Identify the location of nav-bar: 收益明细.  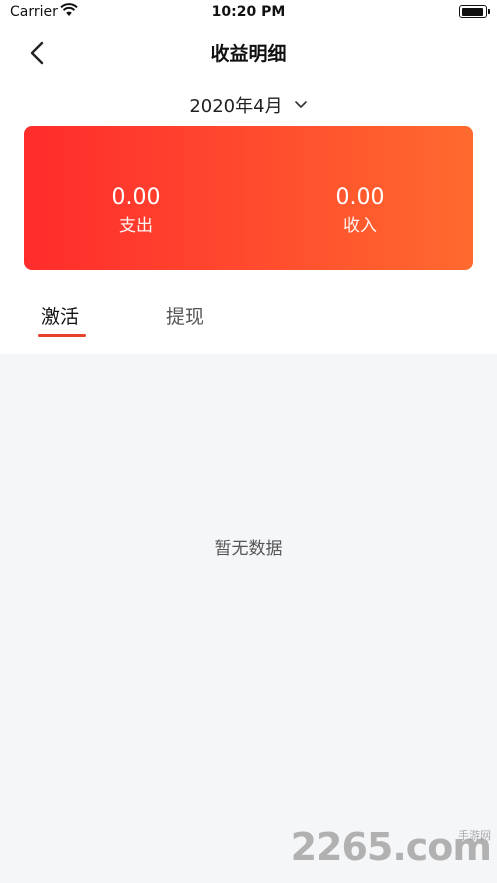
(248, 52).